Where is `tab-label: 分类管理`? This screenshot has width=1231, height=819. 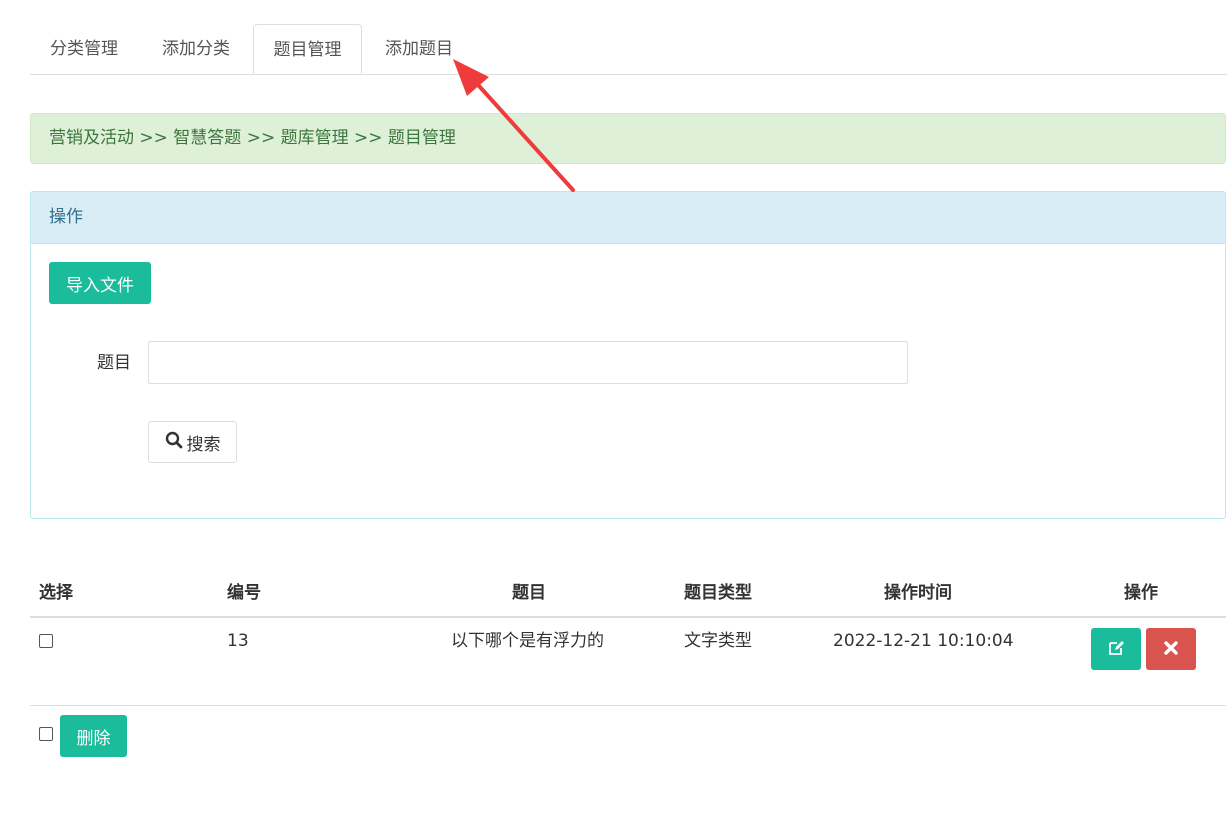 tab-label: 分类管理 is located at coordinates (84, 49).